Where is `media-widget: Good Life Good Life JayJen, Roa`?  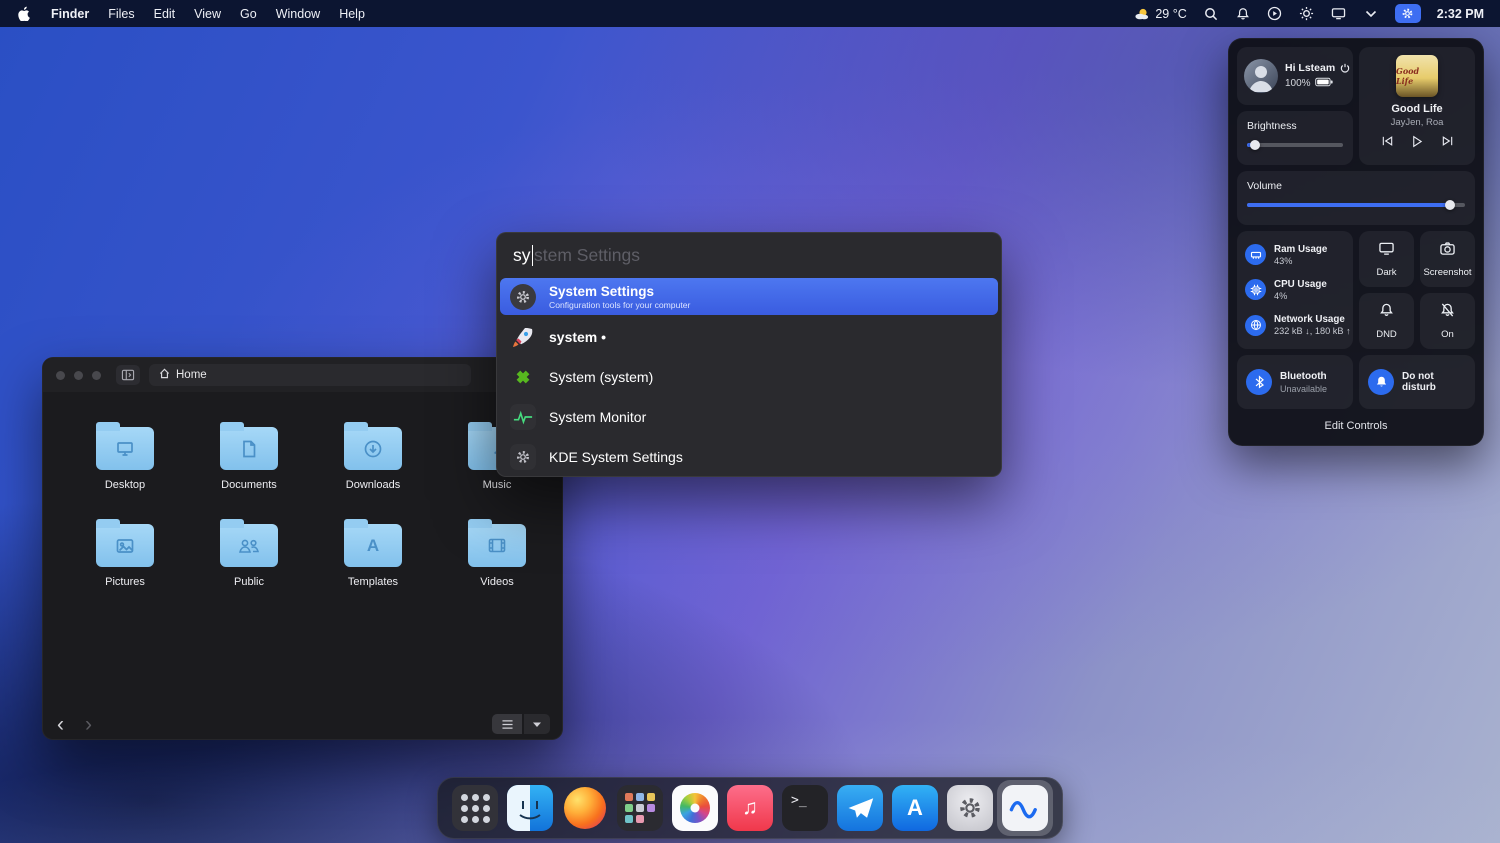 media-widget: Good Life Good Life JayJen, Roa is located at coordinates (1417, 106).